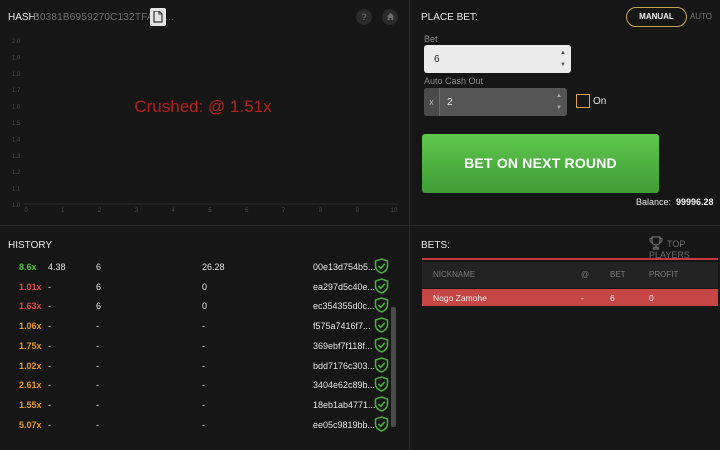 This screenshot has height=450, width=720. I want to click on help-button: ?, so click(364, 17).